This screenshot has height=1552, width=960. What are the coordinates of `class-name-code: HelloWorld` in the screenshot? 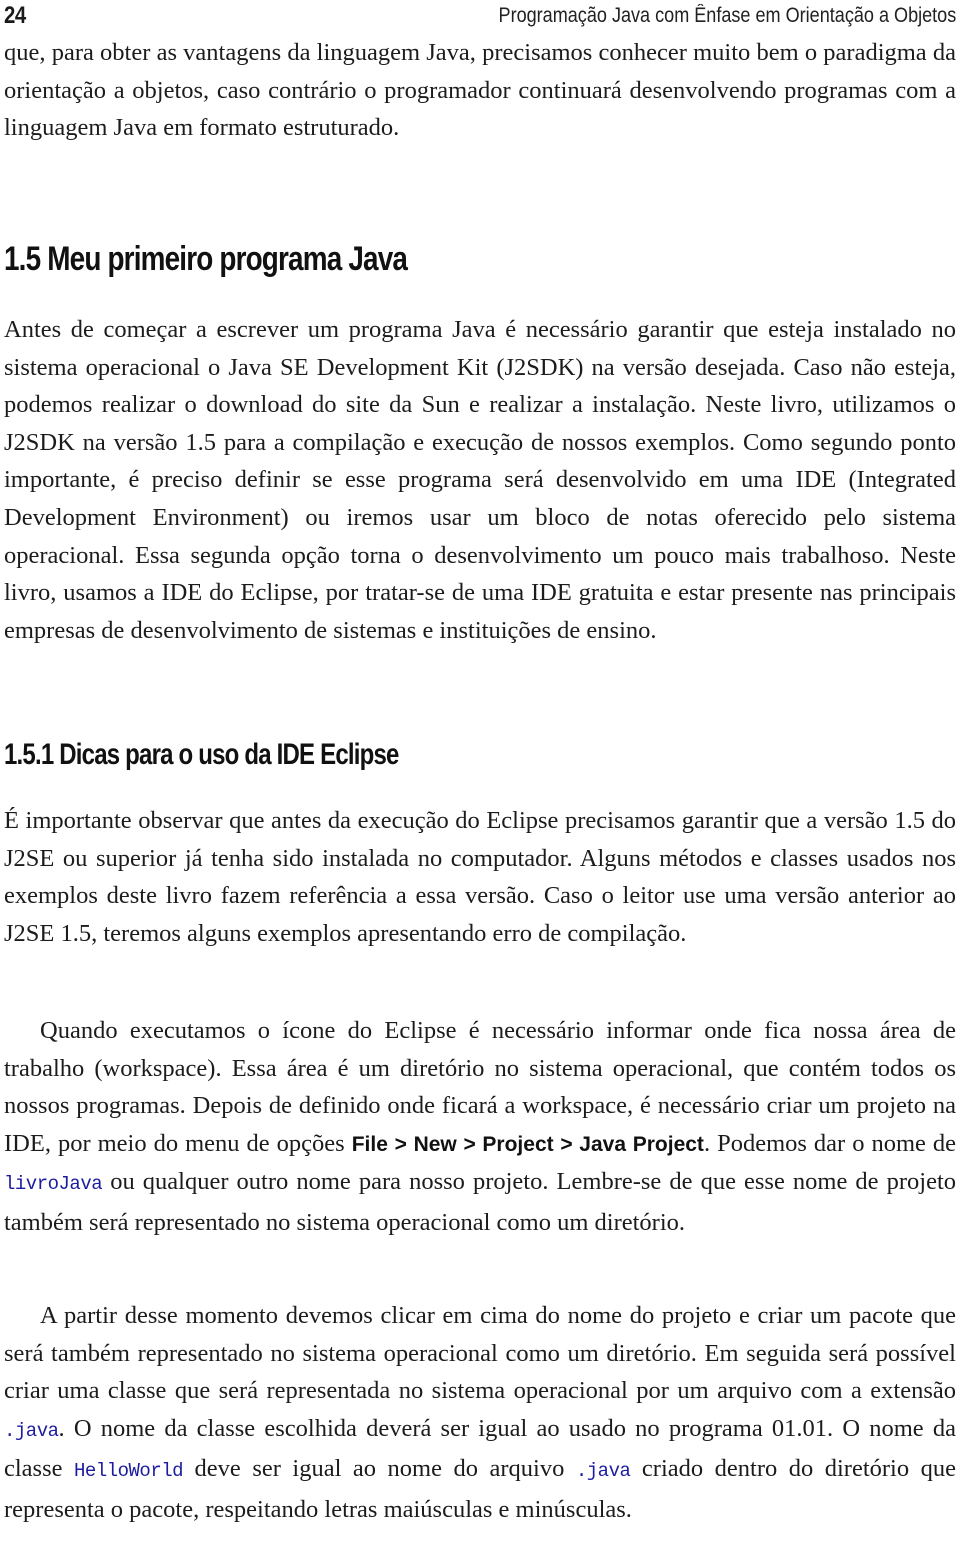 It's located at (129, 1471).